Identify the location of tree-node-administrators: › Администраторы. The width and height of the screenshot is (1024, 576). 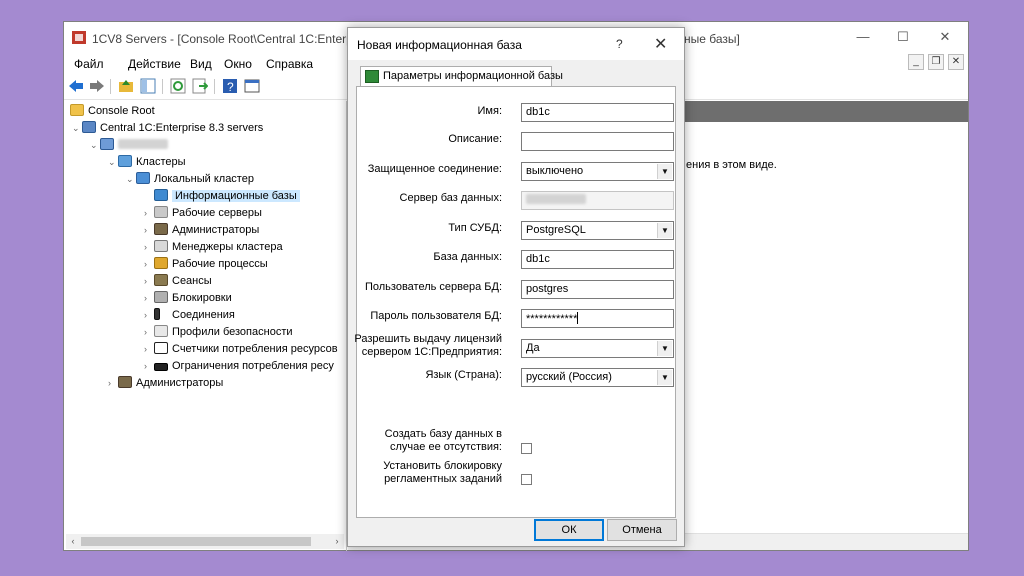
(201, 230).